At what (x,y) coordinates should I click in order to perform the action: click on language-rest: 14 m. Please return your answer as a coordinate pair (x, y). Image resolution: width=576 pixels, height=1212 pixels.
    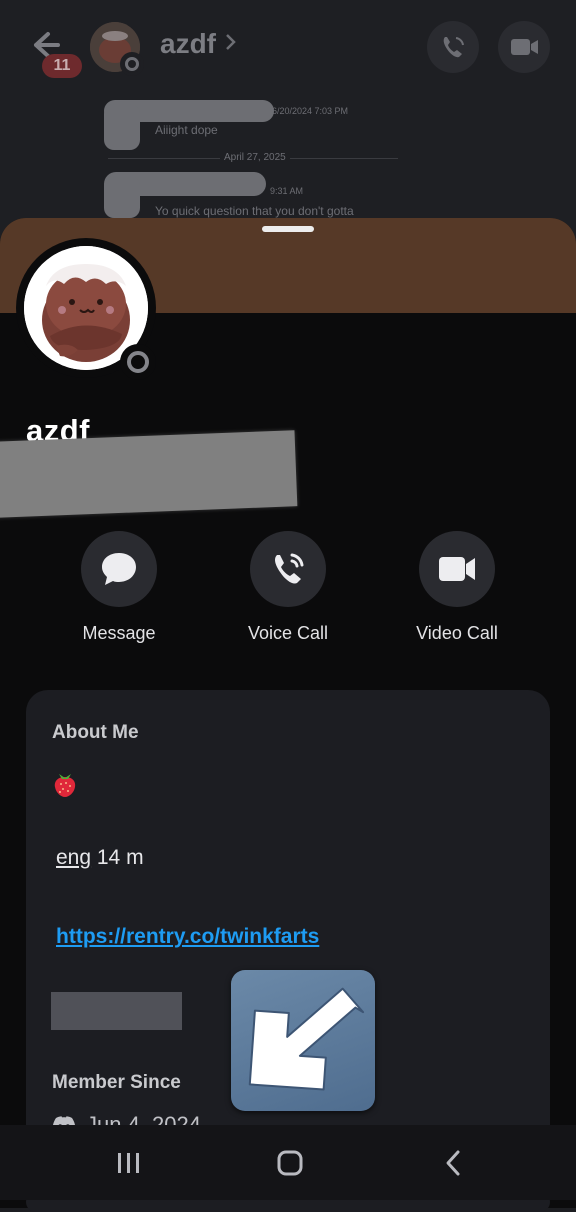
    Looking at the image, I should click on (117, 857).